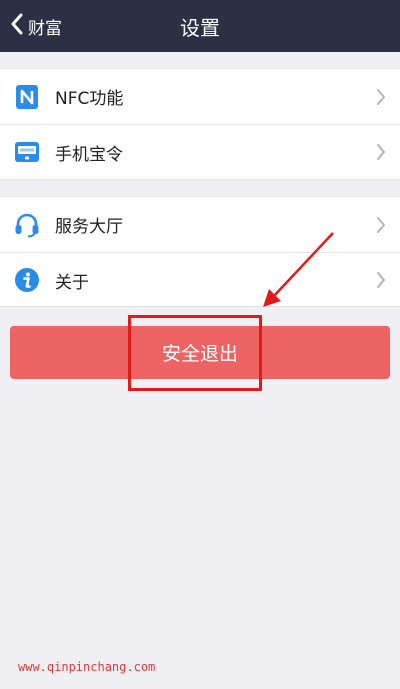 This screenshot has height=689, width=400. Describe the element at coordinates (45, 28) in the screenshot. I see `back-label: 财富` at that location.